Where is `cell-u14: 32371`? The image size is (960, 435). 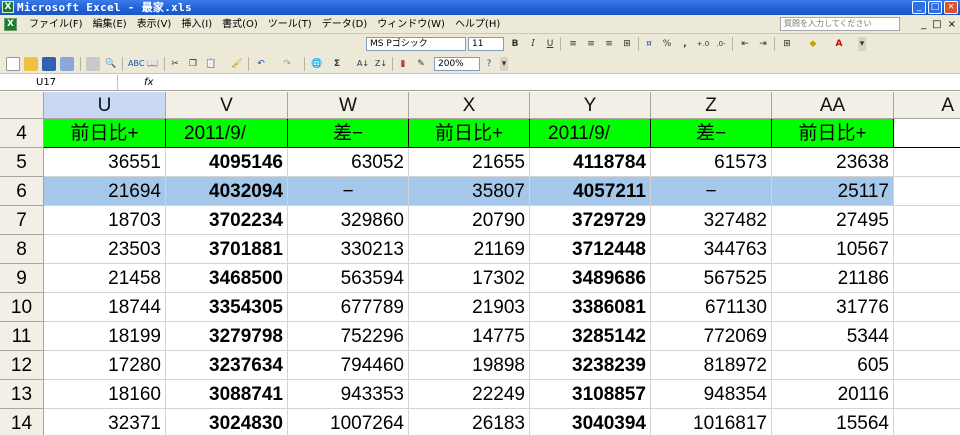 cell-u14: 32371 is located at coordinates (105, 422).